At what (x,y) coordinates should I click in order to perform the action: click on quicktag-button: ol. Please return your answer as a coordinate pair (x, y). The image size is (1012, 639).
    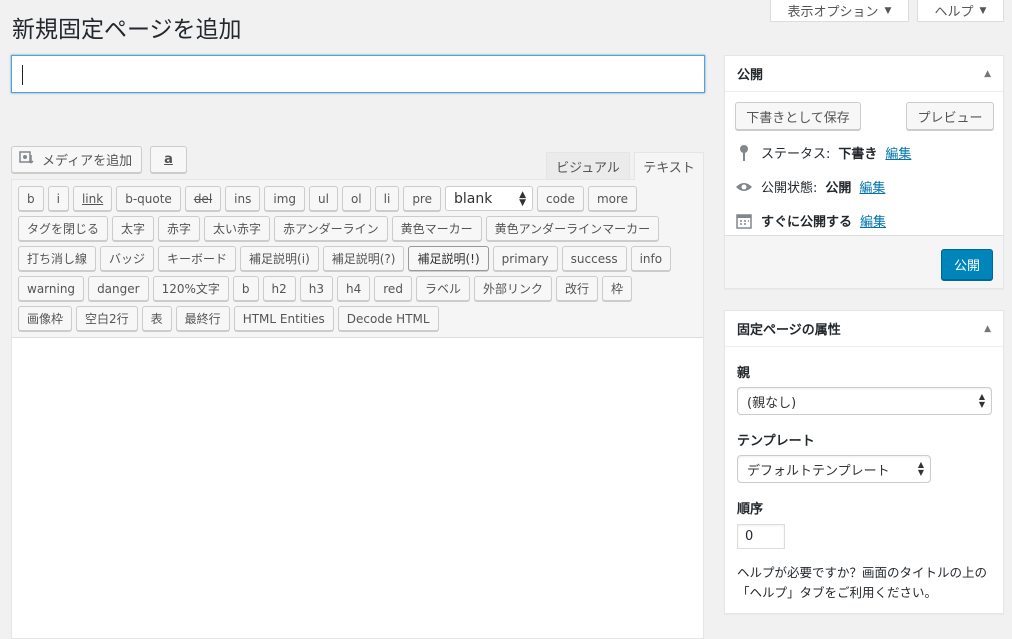
    Looking at the image, I should click on (356, 198).